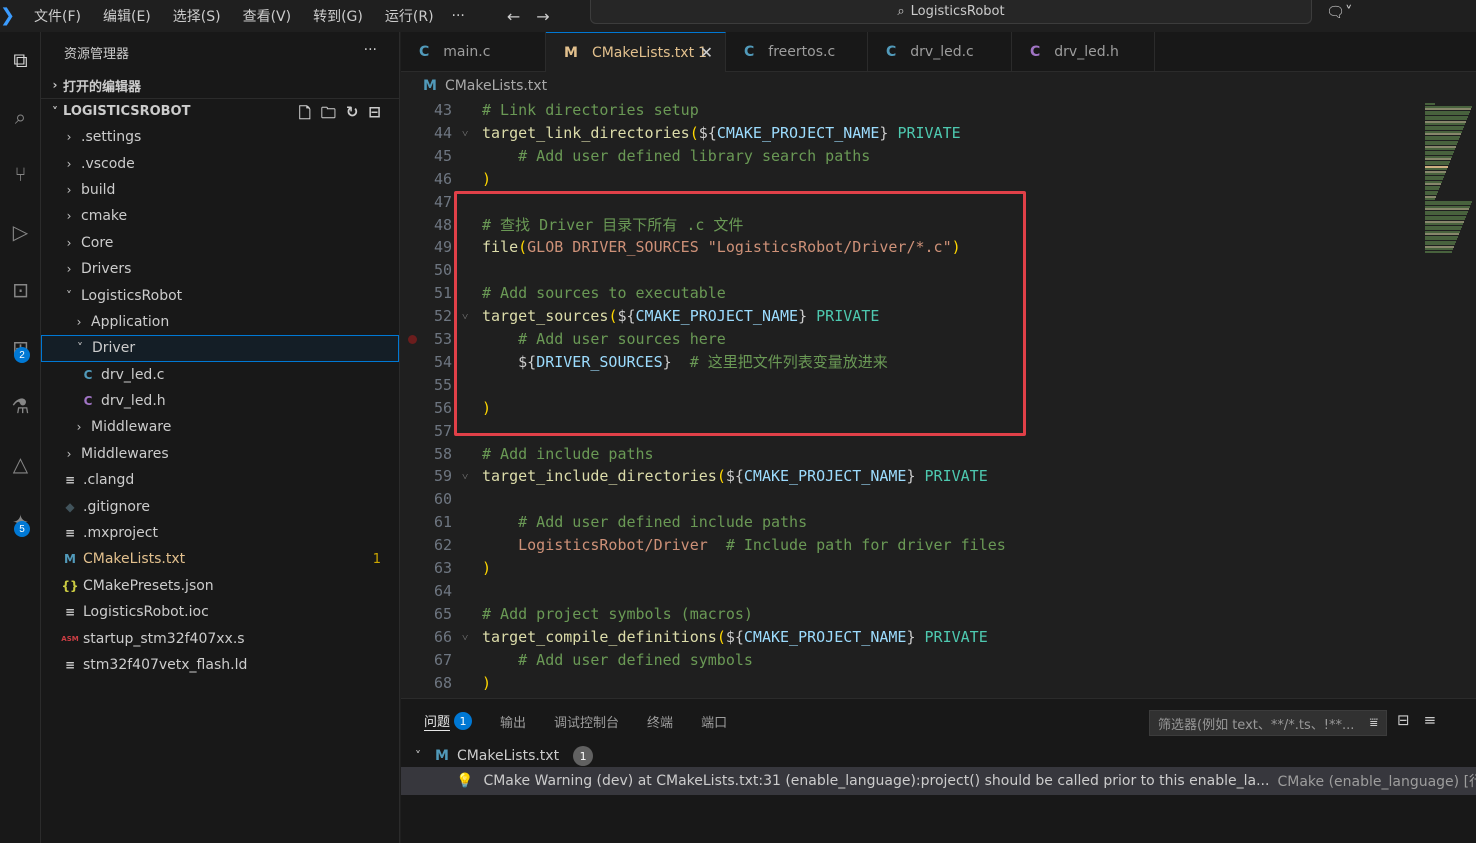 This screenshot has height=843, width=1476. Describe the element at coordinates (220, 533) in the screenshot. I see `tree-item: ≡ .mxproject` at that location.